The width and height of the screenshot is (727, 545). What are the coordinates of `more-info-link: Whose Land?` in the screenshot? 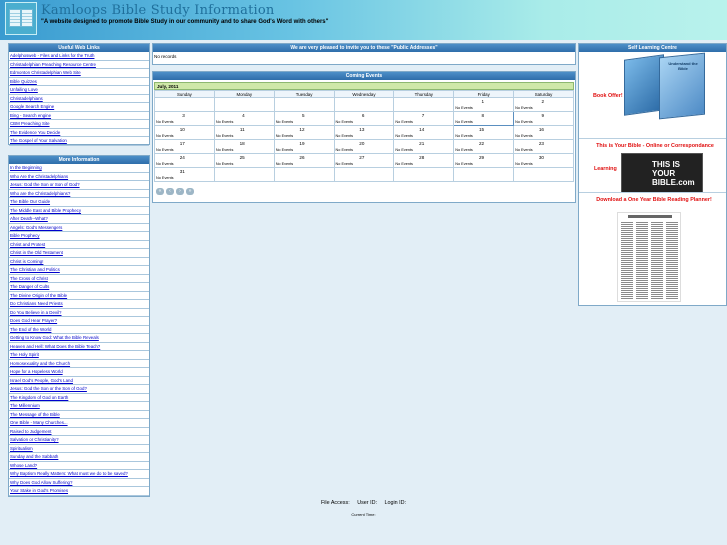 It's located at (79, 466).